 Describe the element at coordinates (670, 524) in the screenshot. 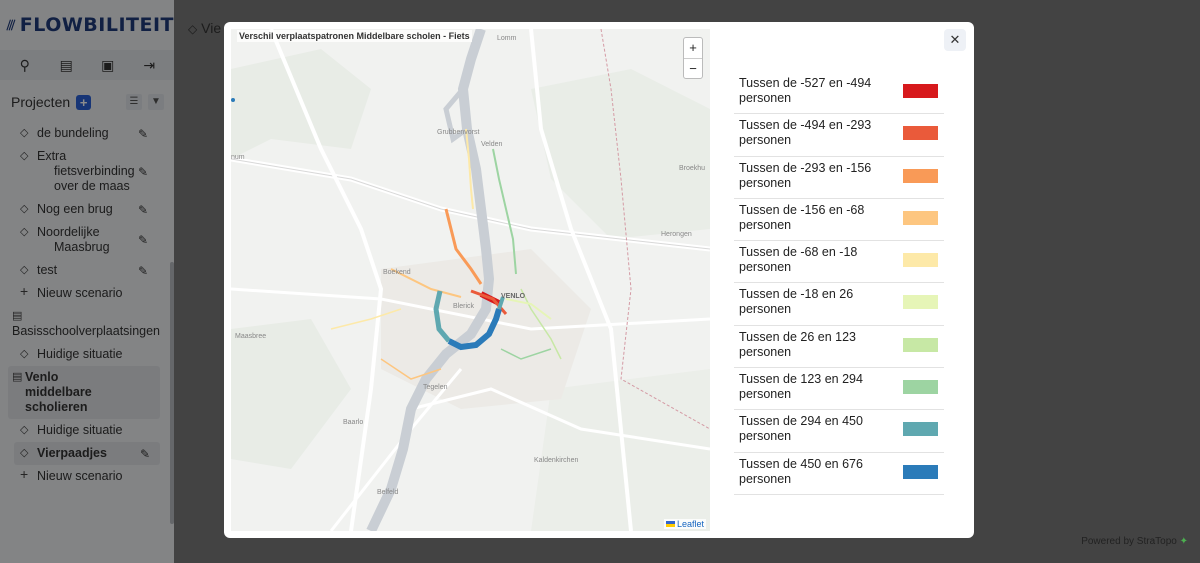

I see `flag-icon` at that location.